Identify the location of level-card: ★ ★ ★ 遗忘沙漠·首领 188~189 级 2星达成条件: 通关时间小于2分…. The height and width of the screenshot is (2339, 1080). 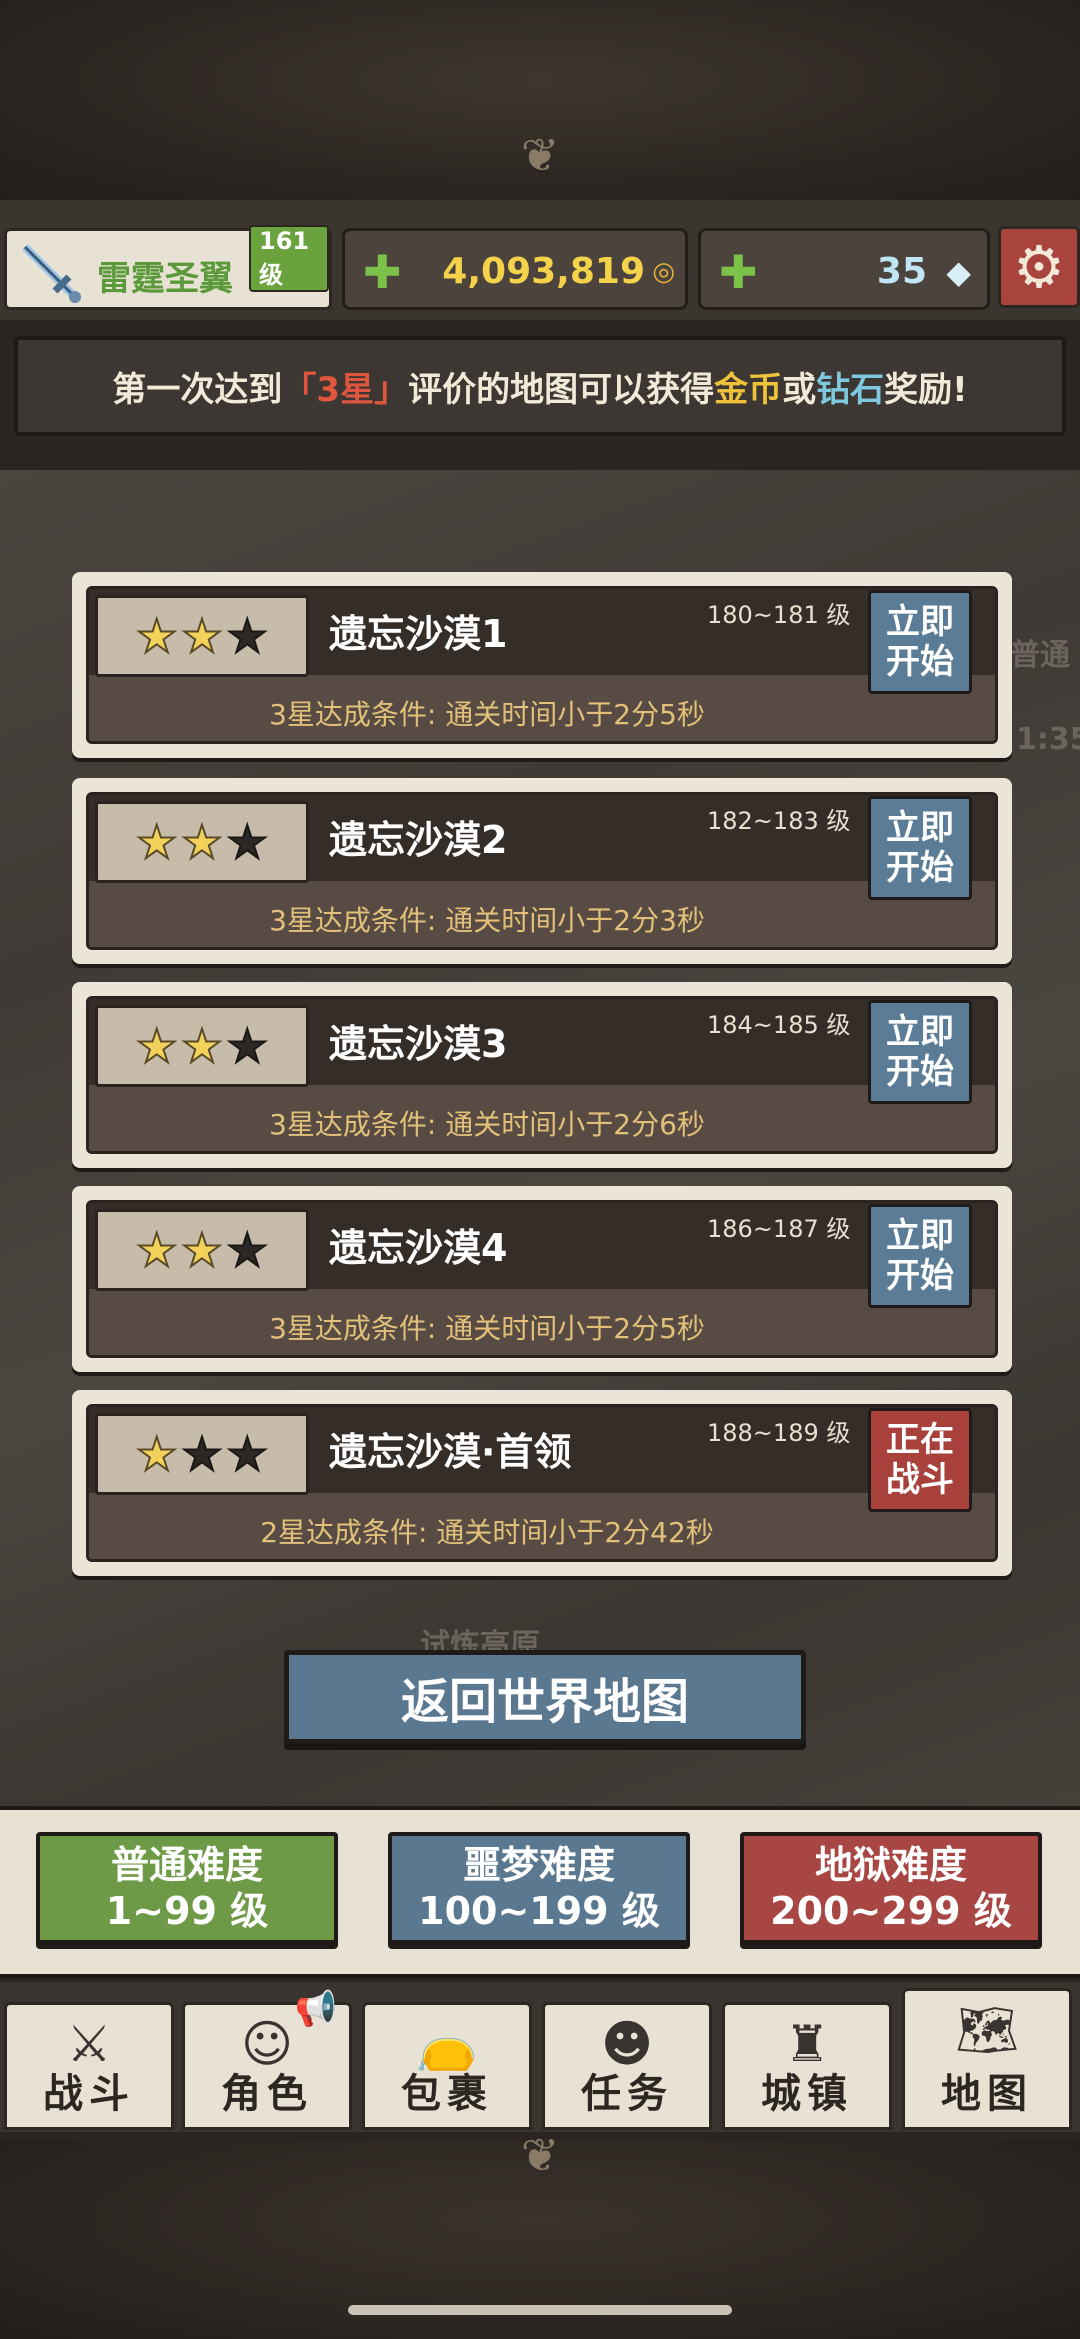
(542, 1483).